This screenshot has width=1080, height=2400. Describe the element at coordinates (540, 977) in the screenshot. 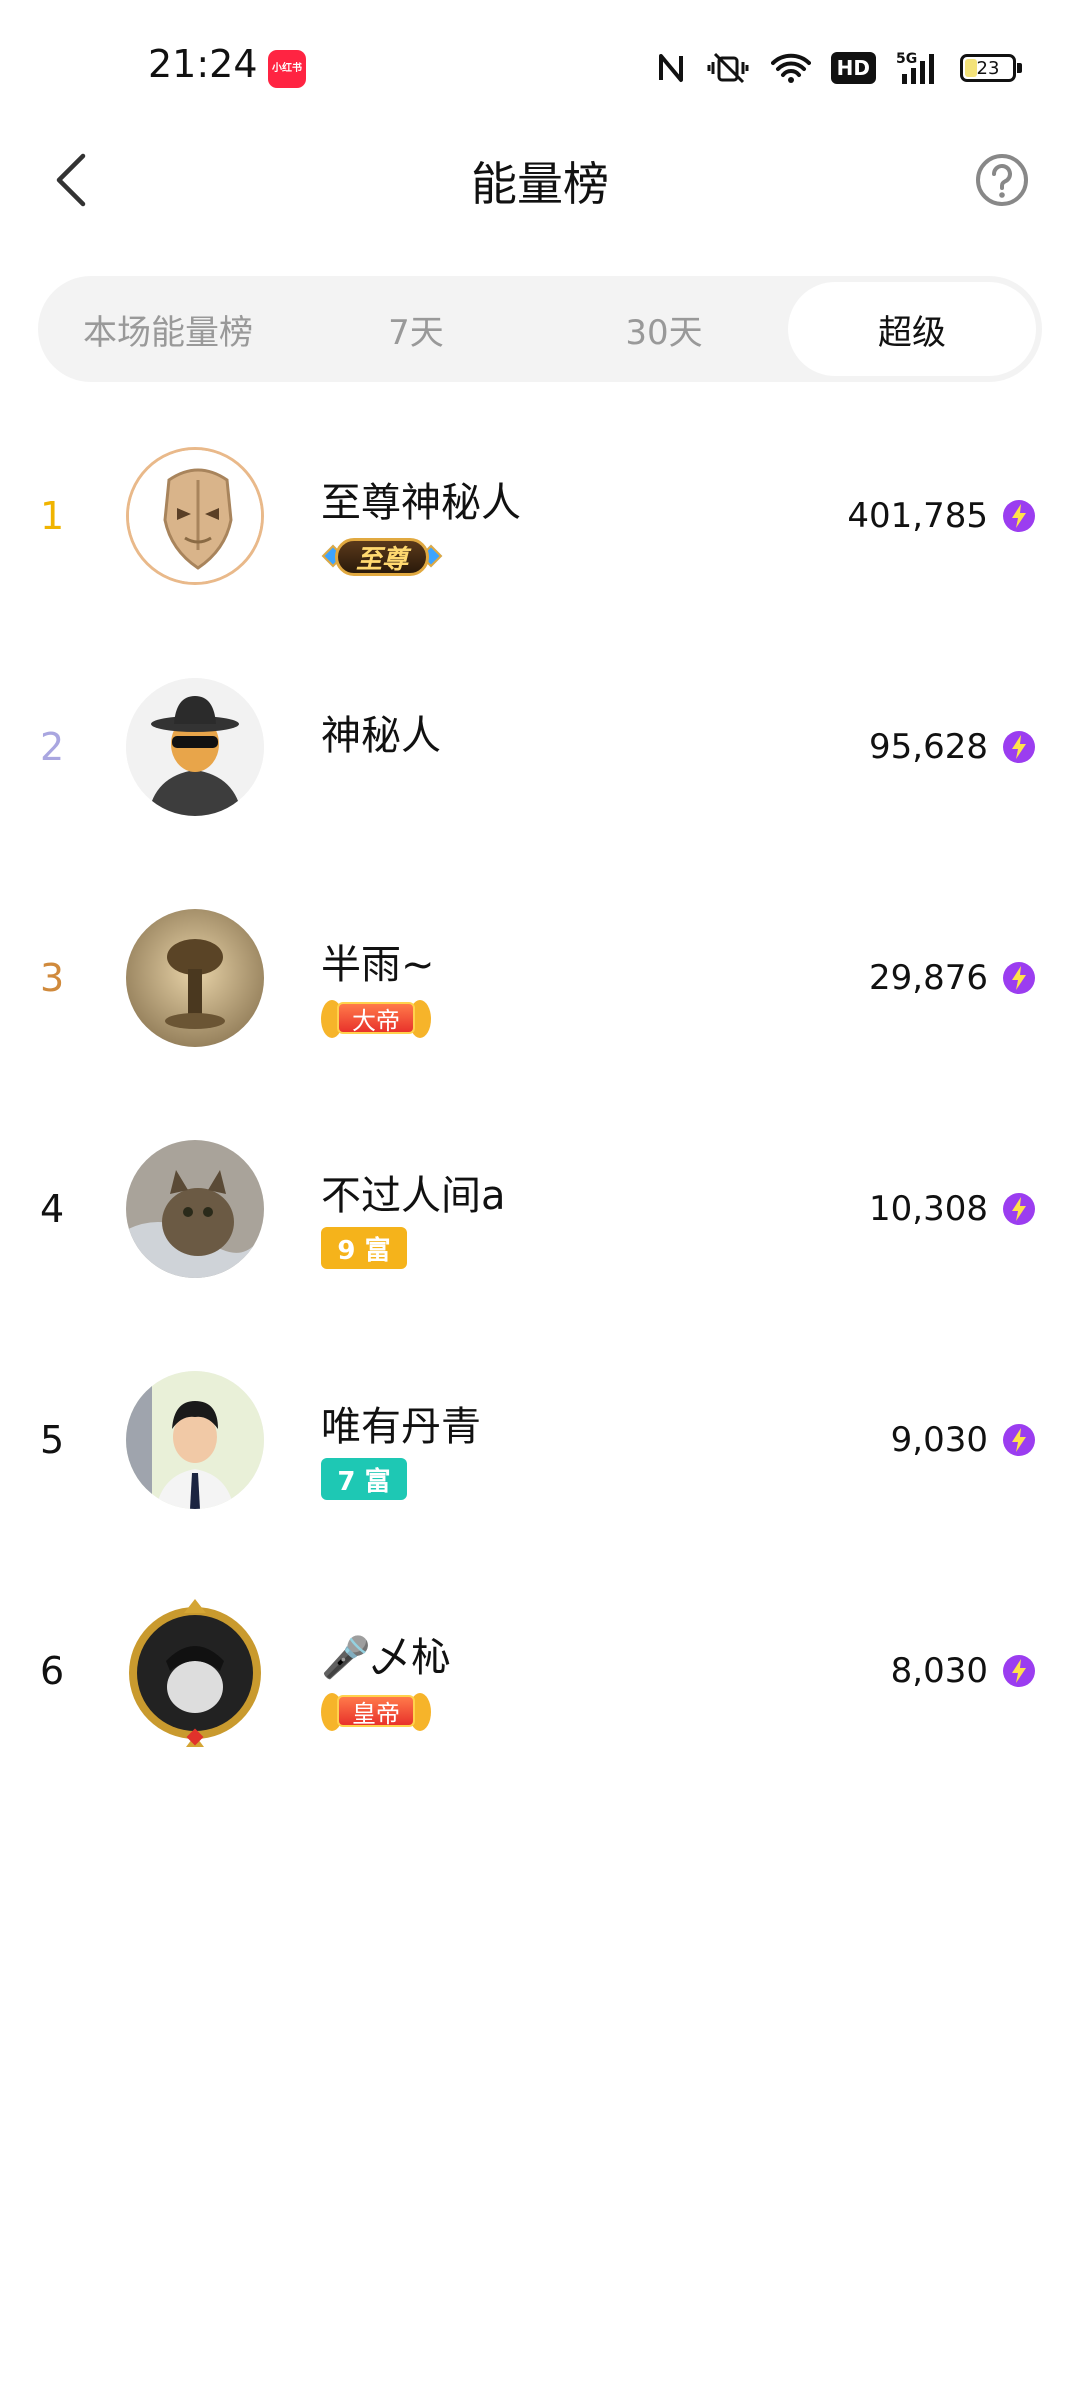

I see `ranking-row: 3 半雨~ 大帝 29,876` at that location.